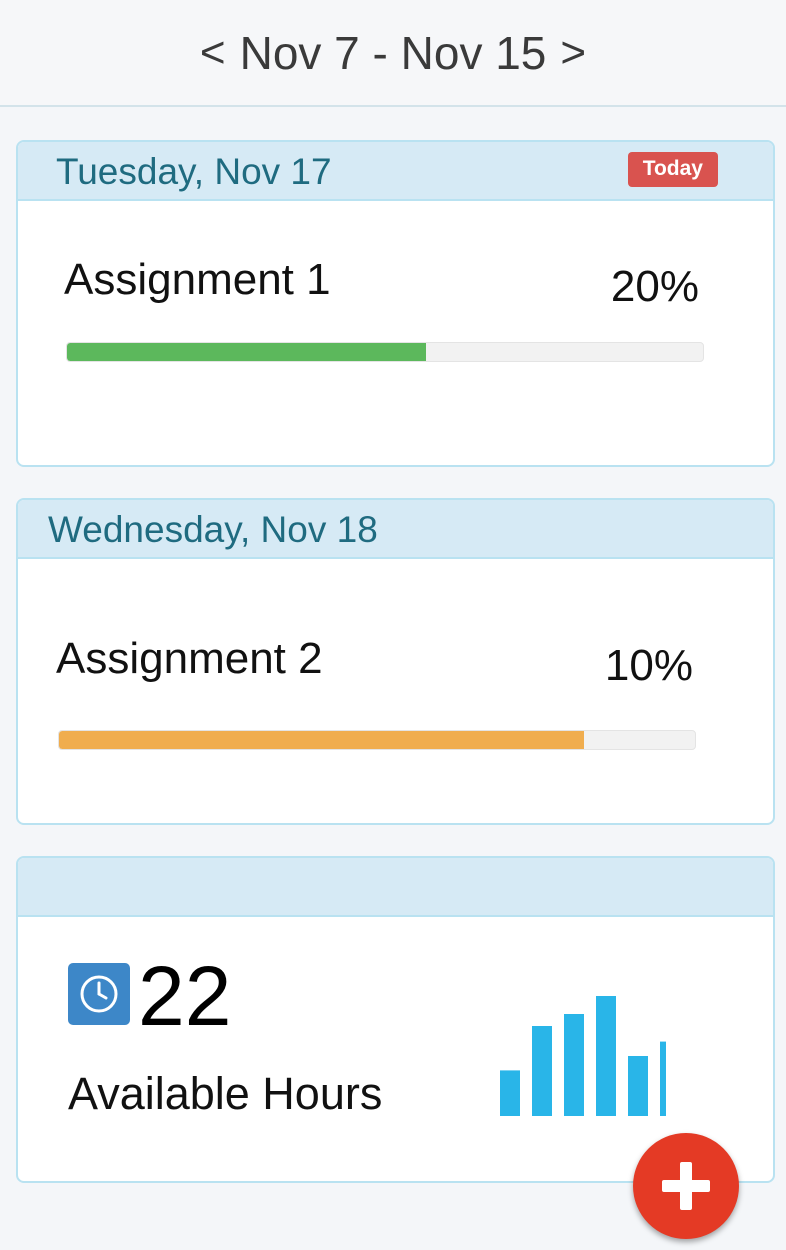 The image size is (786, 1250). I want to click on plus-icon, so click(686, 1186).